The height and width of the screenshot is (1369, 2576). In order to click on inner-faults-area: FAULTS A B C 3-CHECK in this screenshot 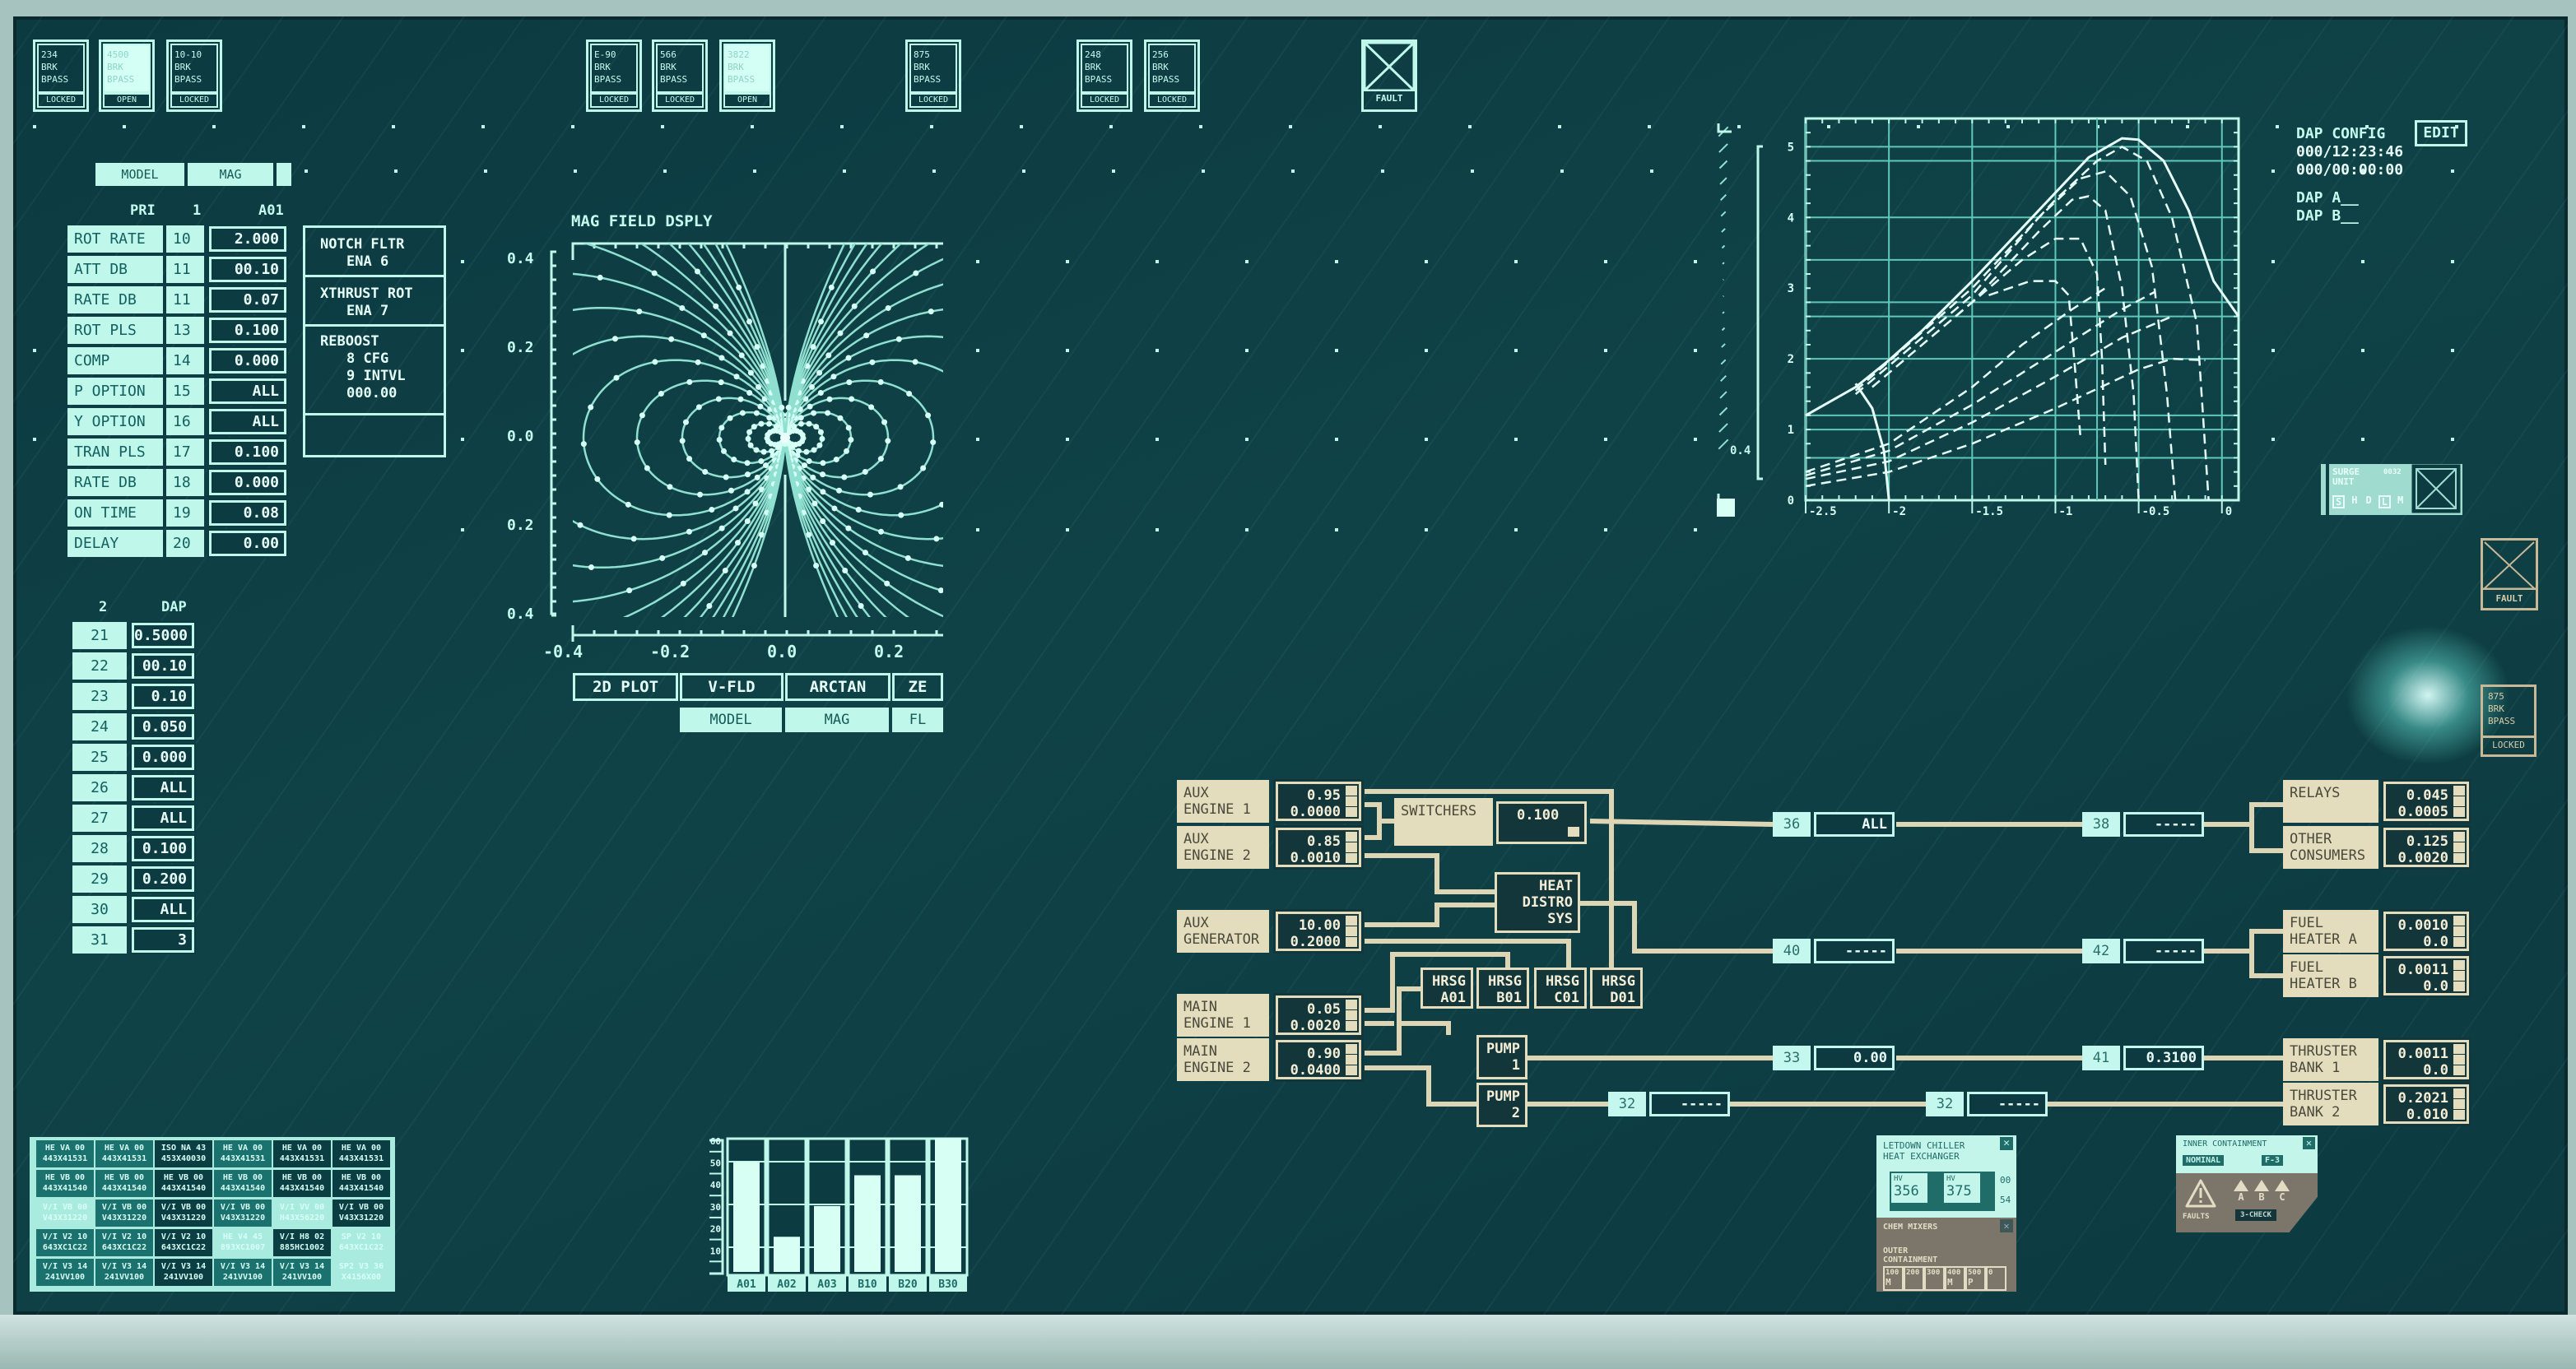, I will do `click(2247, 1202)`.